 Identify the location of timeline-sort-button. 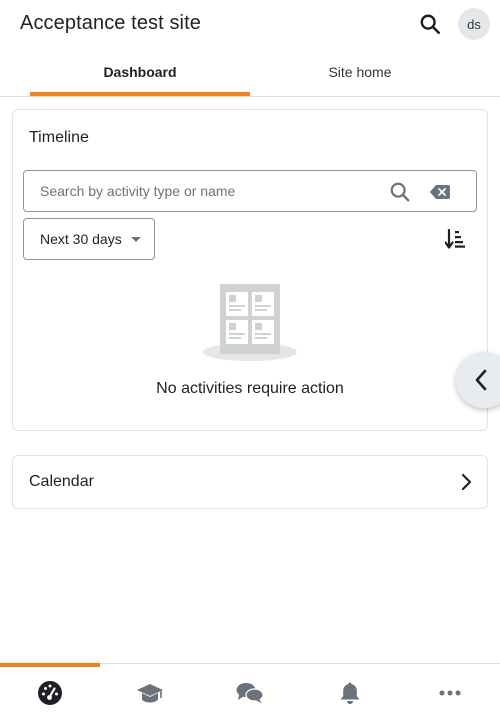
(456, 239).